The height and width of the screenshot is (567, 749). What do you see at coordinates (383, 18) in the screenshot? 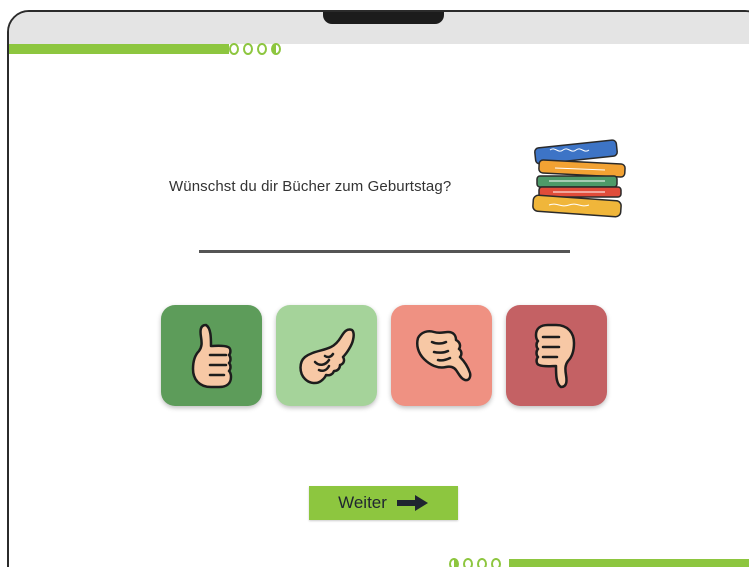
I see `camera-notch` at bounding box center [383, 18].